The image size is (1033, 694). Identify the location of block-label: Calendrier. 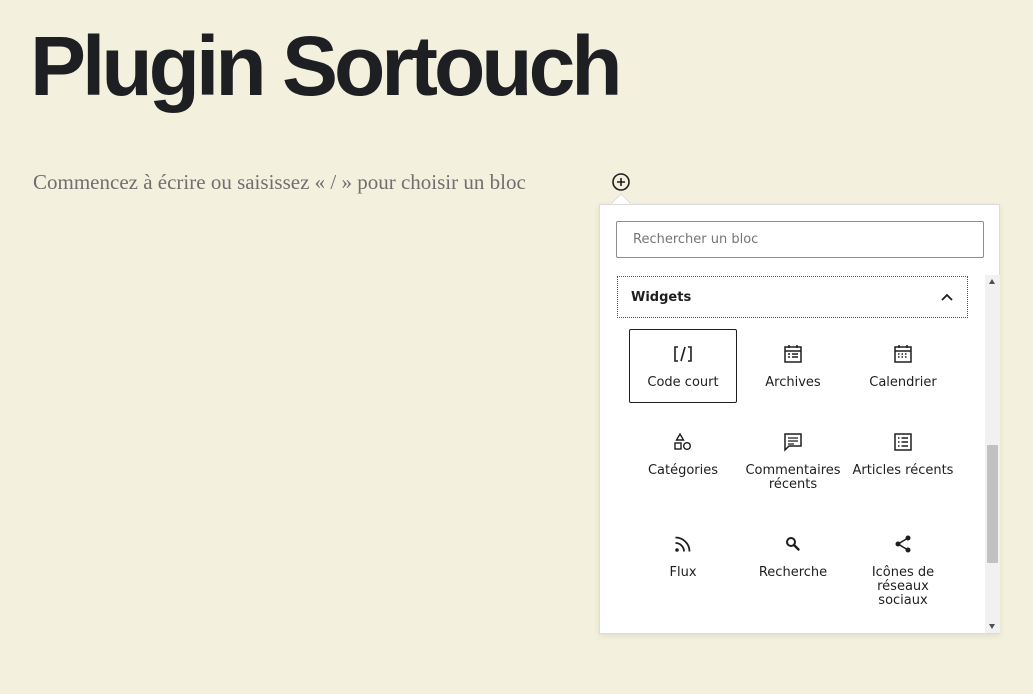
(903, 382).